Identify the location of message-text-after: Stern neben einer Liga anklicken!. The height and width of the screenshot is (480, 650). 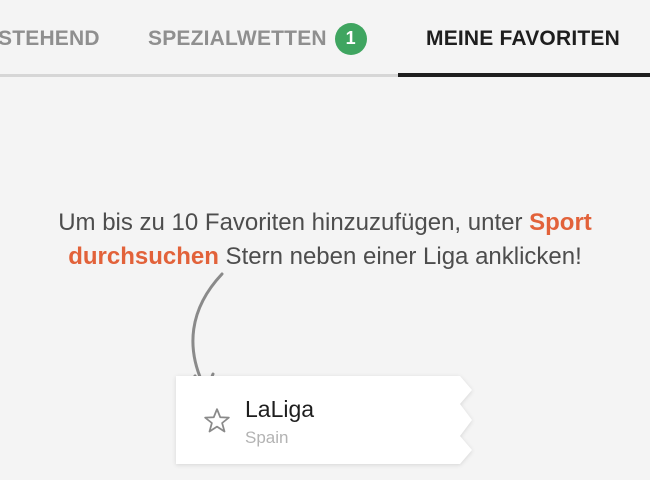
(400, 256).